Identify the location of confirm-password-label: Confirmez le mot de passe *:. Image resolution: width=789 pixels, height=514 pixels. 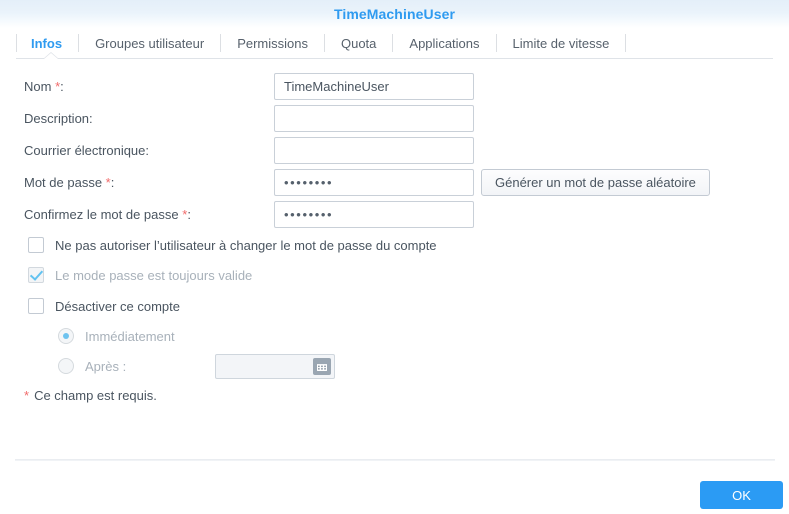
(149, 214).